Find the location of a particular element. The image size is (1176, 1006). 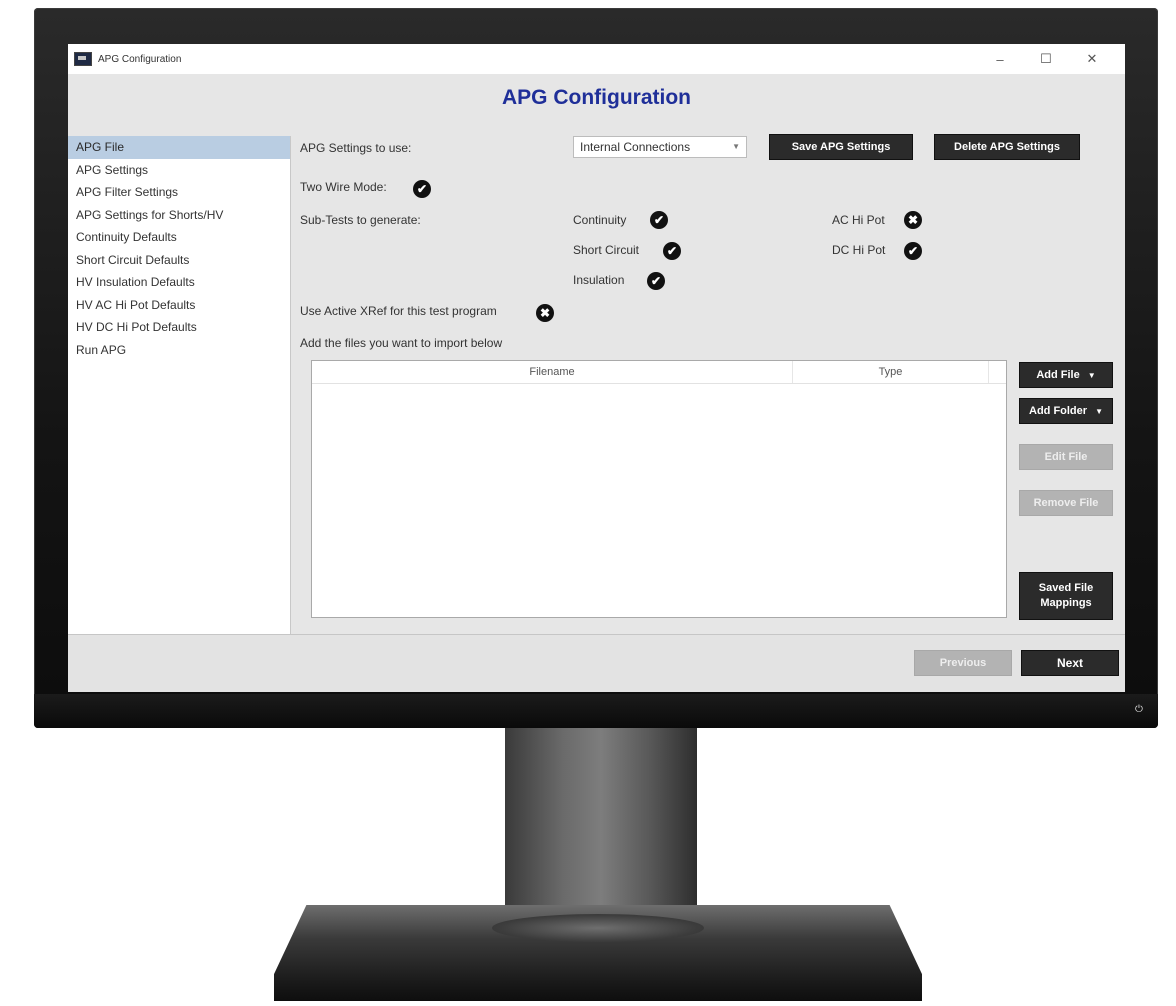

previous-button: Previous is located at coordinates (963, 663).